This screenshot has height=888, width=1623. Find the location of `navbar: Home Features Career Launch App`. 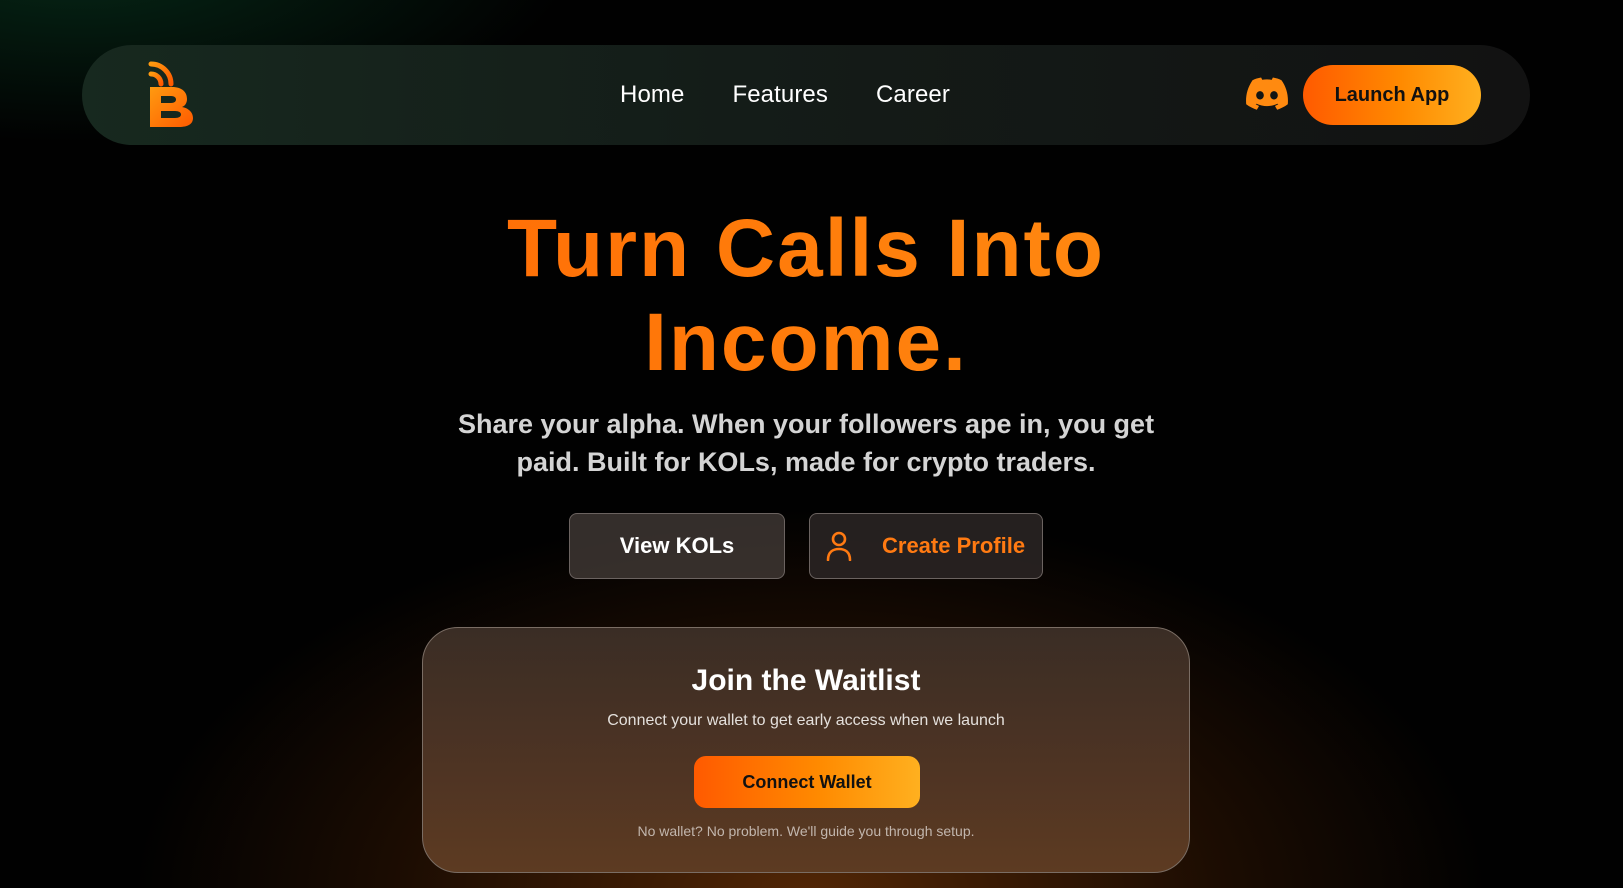

navbar: Home Features Career Launch App is located at coordinates (806, 95).